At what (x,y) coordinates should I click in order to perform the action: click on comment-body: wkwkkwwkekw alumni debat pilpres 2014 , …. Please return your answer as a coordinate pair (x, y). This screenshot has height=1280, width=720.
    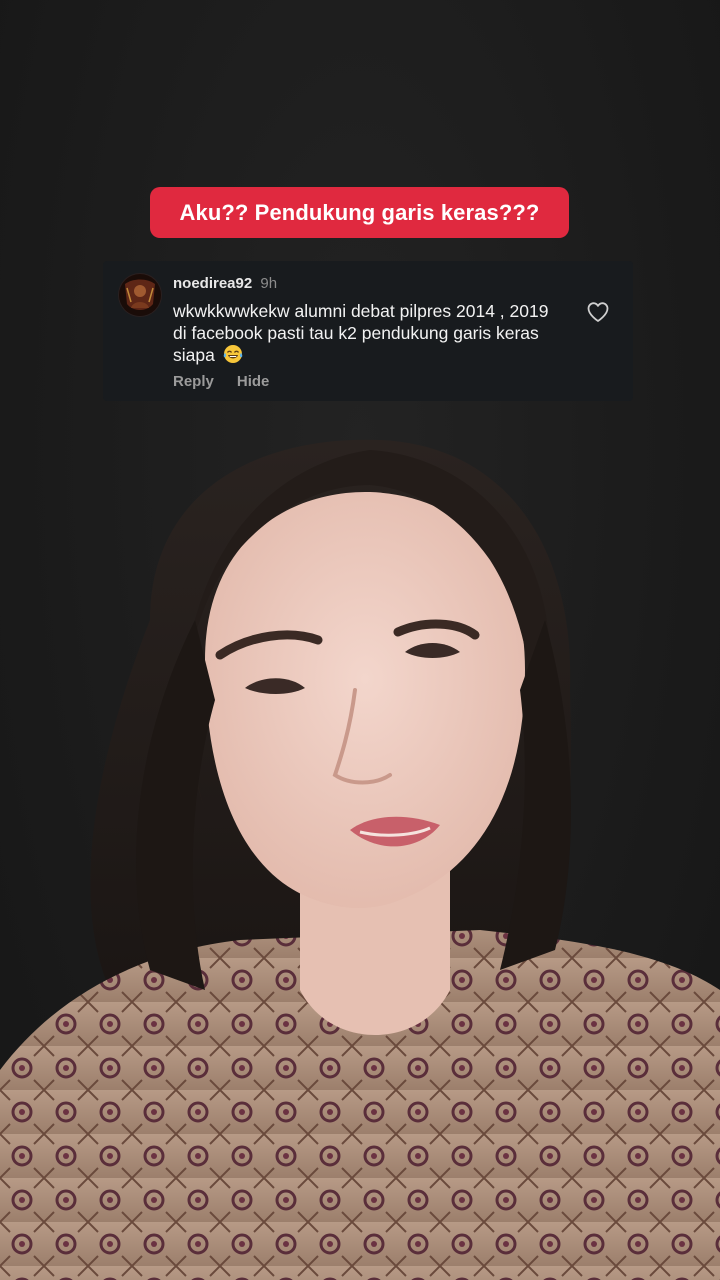
    Looking at the image, I should click on (365, 333).